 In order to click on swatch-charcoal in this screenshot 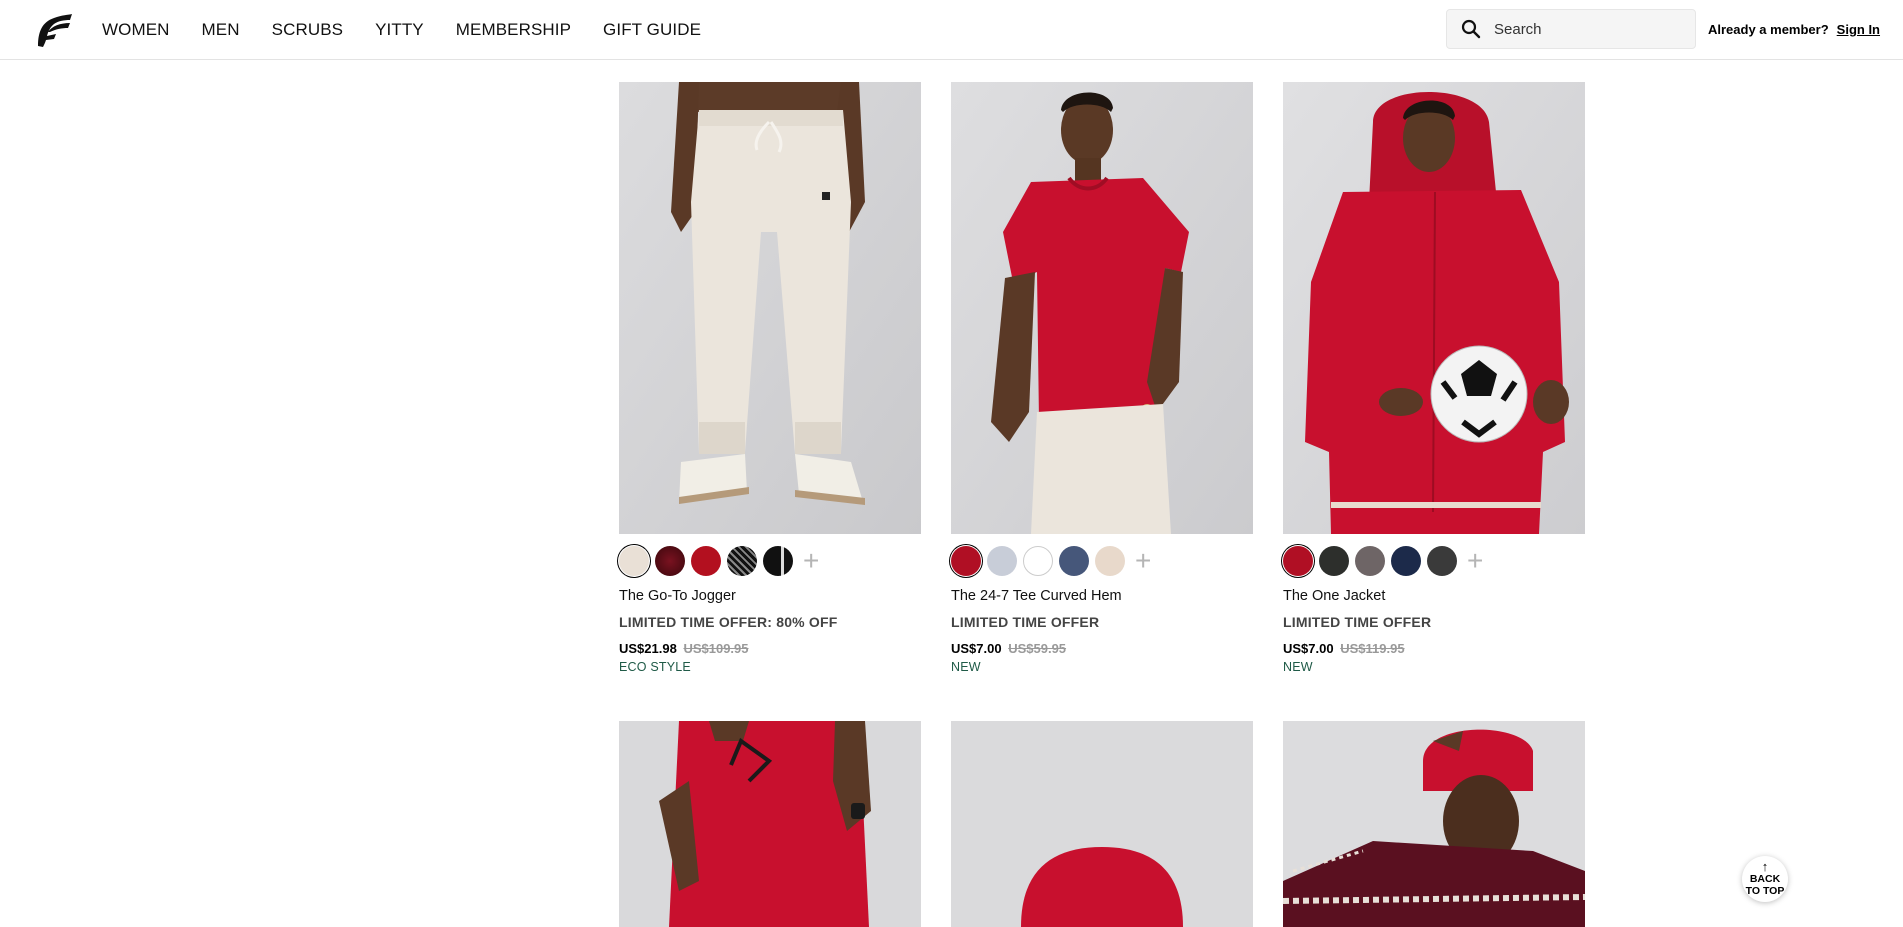, I will do `click(1334, 561)`.